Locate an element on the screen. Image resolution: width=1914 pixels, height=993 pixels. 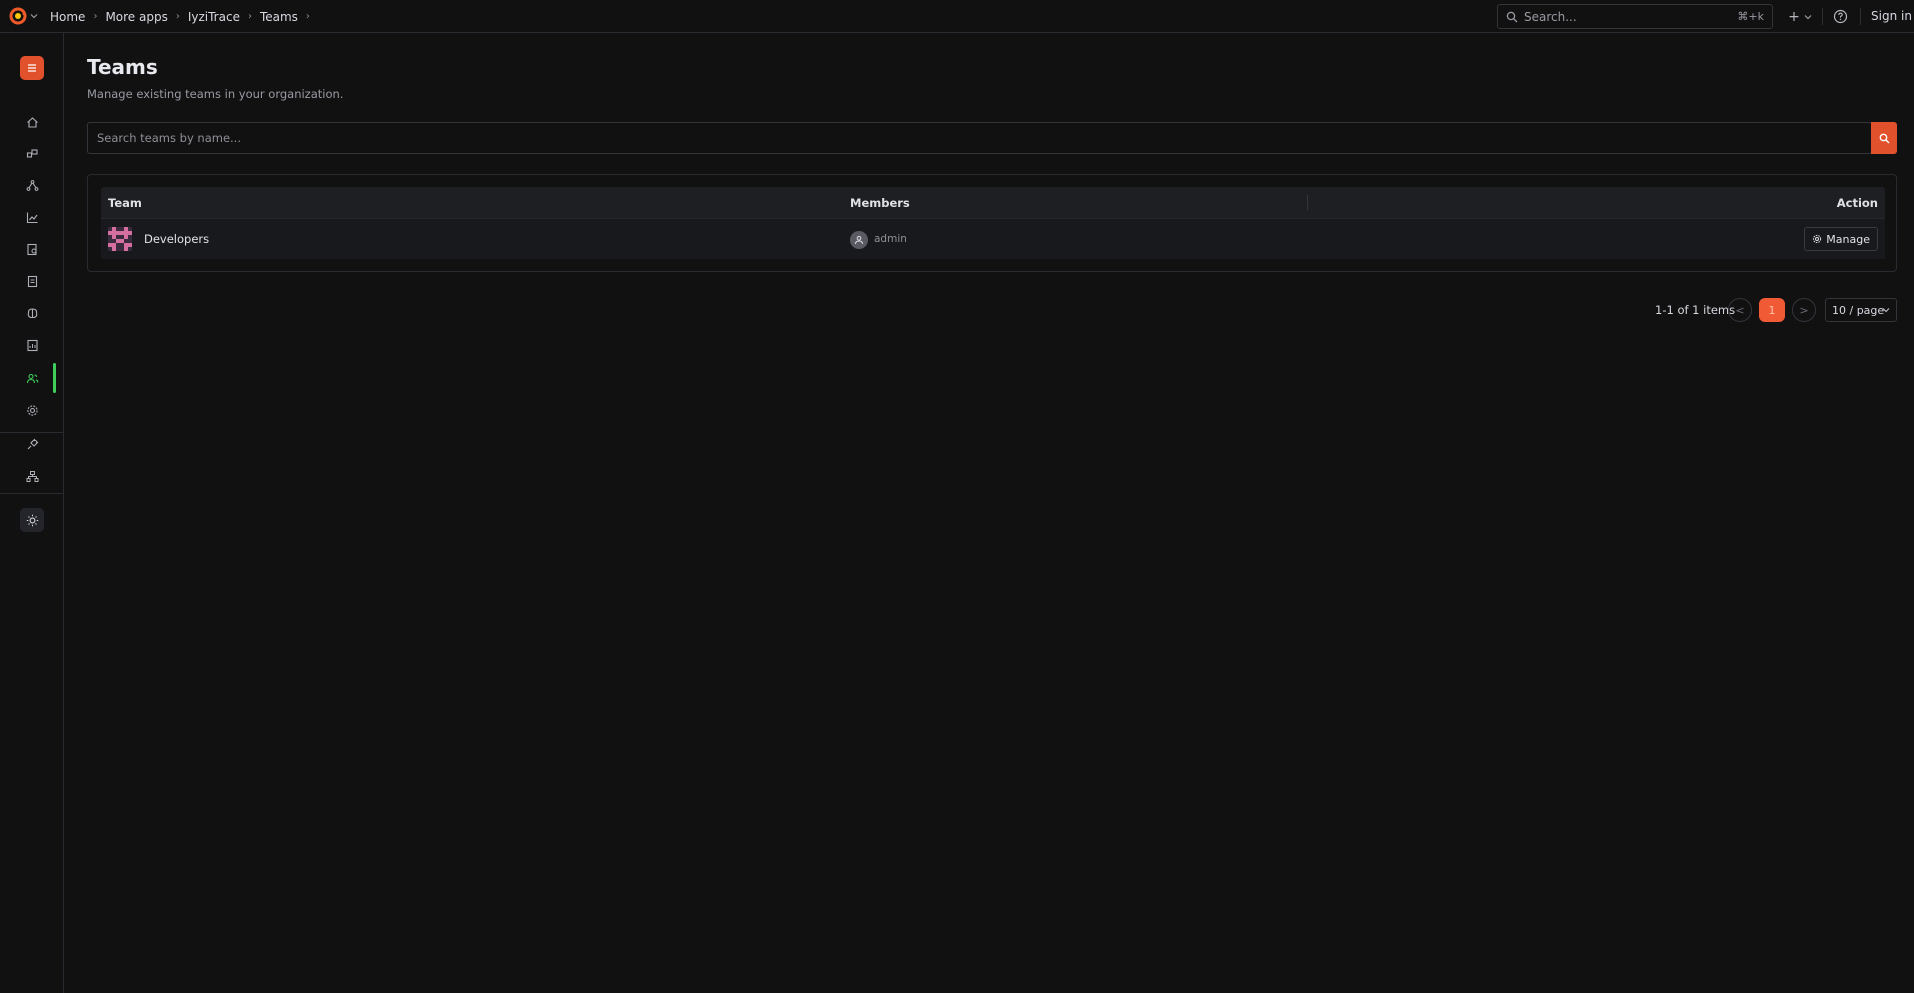
brain-icon is located at coordinates (32, 312).